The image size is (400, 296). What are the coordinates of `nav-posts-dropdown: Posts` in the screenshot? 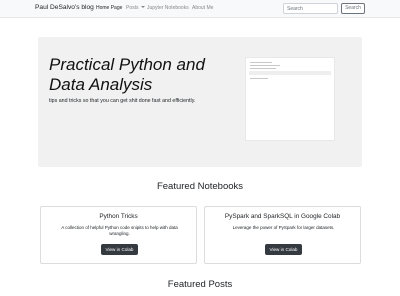 It's located at (135, 8).